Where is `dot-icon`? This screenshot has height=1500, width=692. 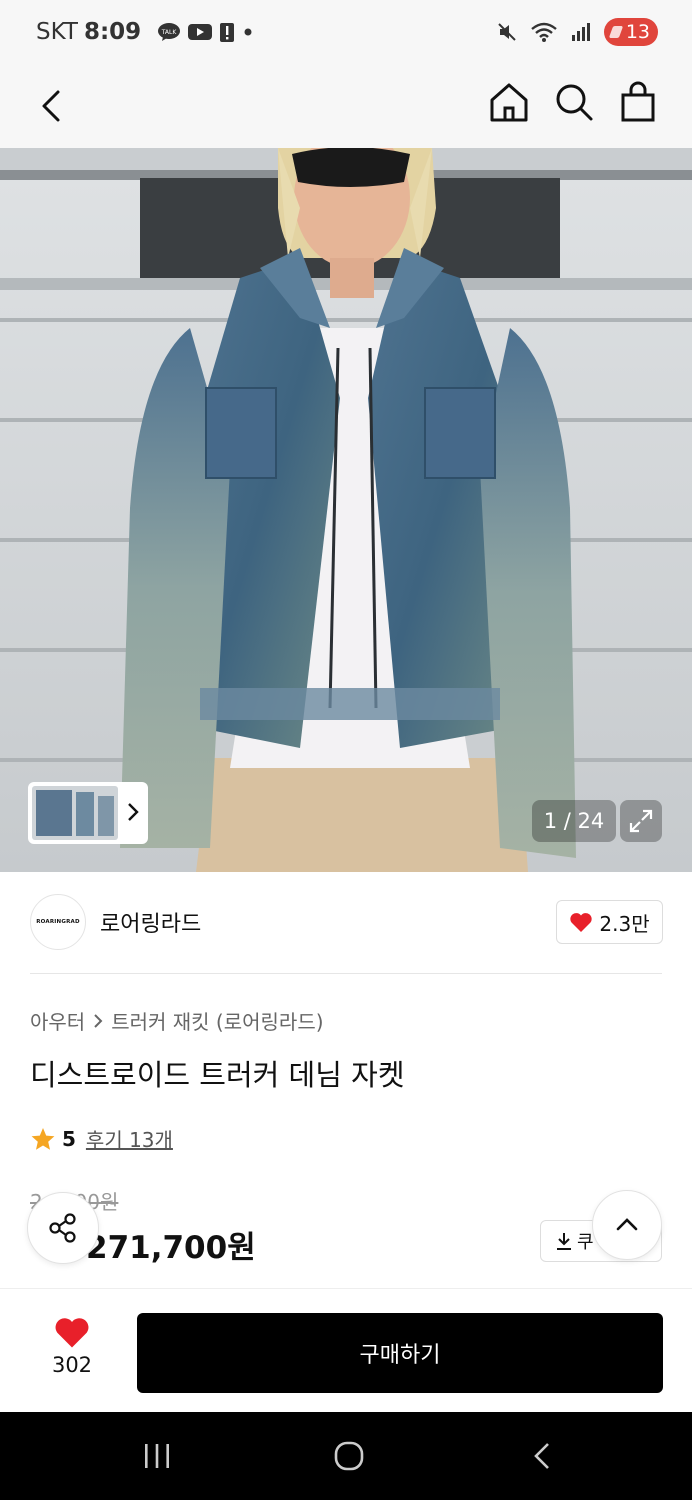 dot-icon is located at coordinates (248, 32).